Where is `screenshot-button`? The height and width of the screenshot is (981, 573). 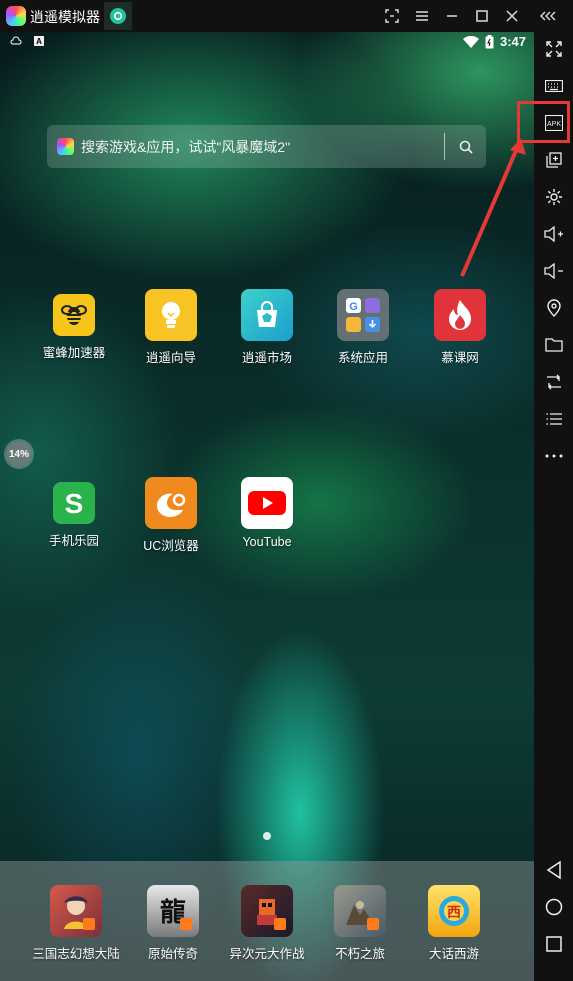
screenshot-button is located at coordinates (392, 16).